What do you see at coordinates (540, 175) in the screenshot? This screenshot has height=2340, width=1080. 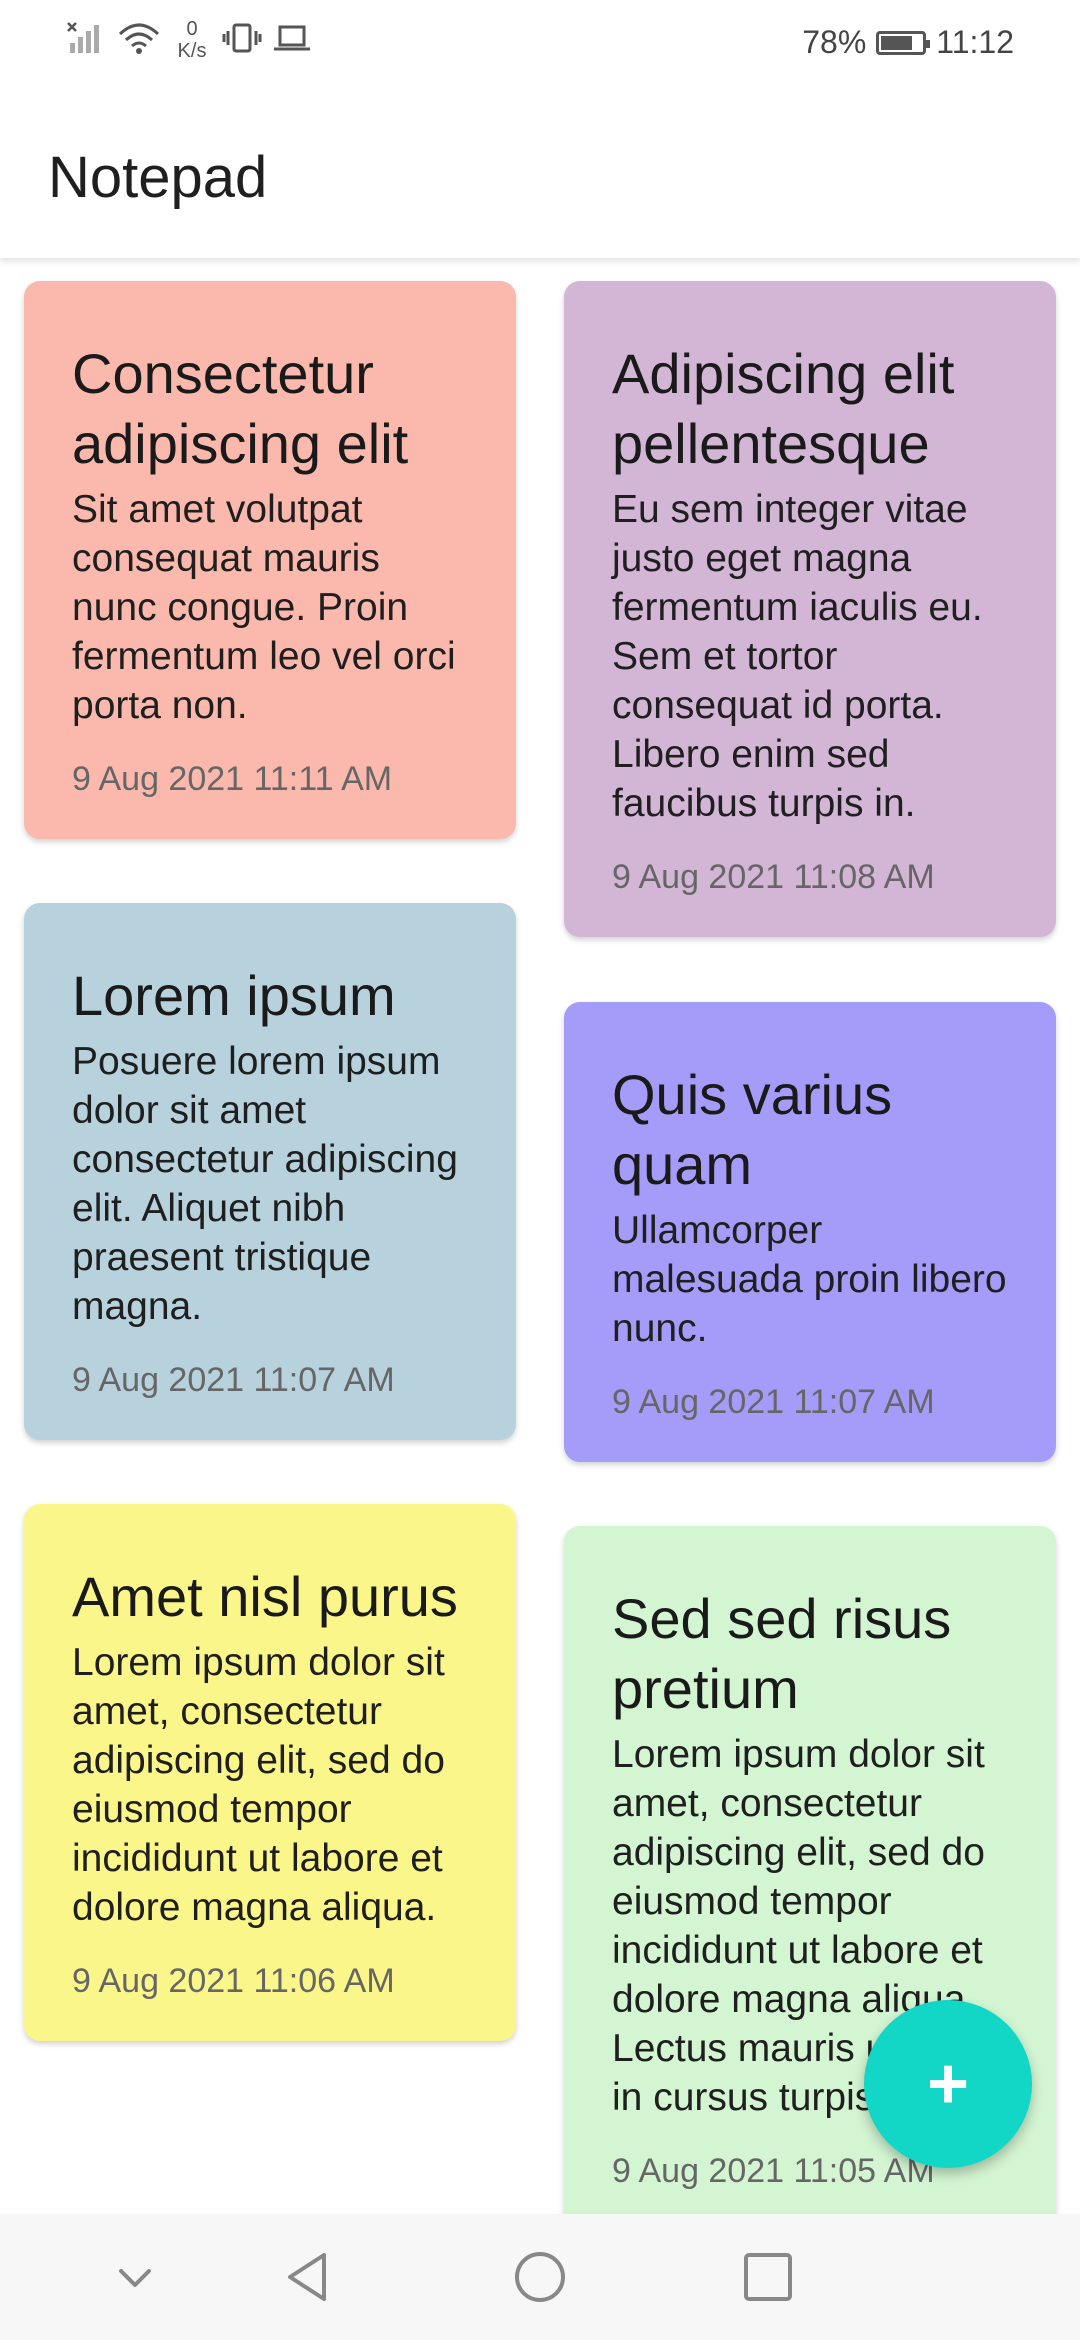 I see `app-bar: Notepad` at bounding box center [540, 175].